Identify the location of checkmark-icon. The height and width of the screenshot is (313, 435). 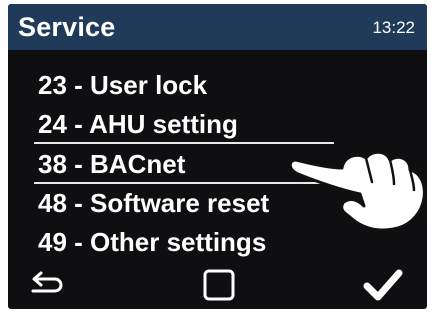
(383, 284).